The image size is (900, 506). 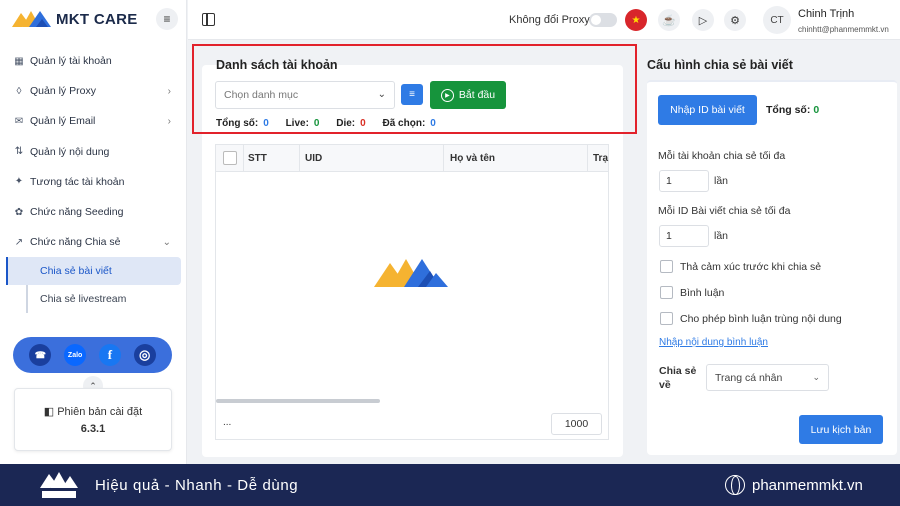 What do you see at coordinates (63, 121) in the screenshot?
I see `sidebar-item-label: Quản lý Email` at bounding box center [63, 121].